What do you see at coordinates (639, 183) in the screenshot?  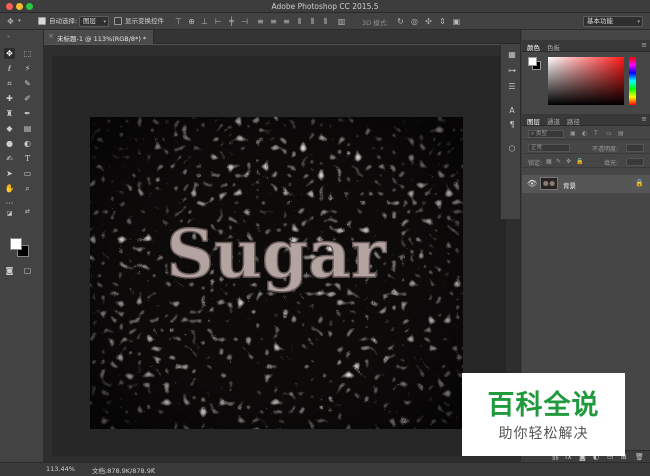 I see `lock-icon: 🔒` at bounding box center [639, 183].